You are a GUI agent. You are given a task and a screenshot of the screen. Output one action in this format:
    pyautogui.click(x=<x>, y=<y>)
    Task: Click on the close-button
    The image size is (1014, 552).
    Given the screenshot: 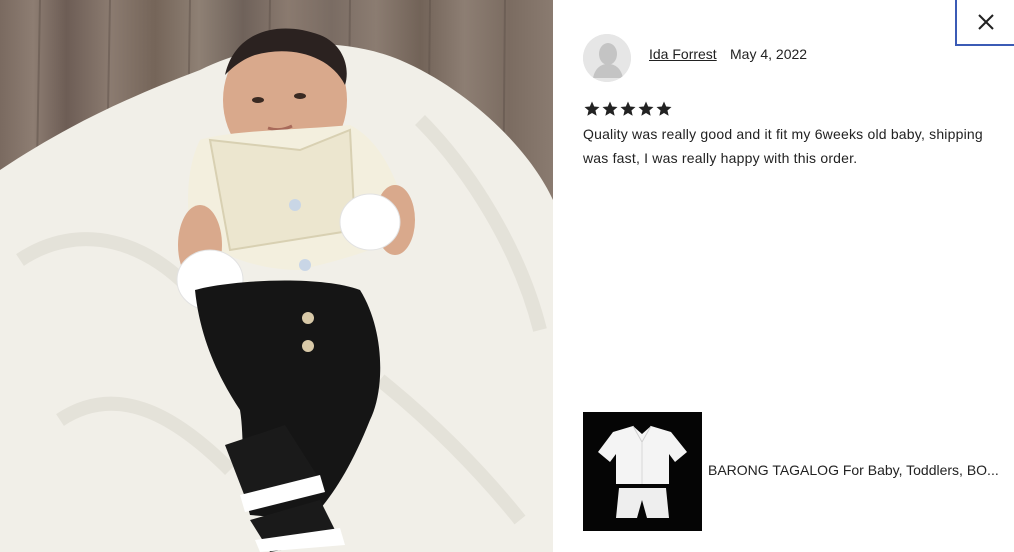 What is the action you would take?
    pyautogui.click(x=984, y=23)
    